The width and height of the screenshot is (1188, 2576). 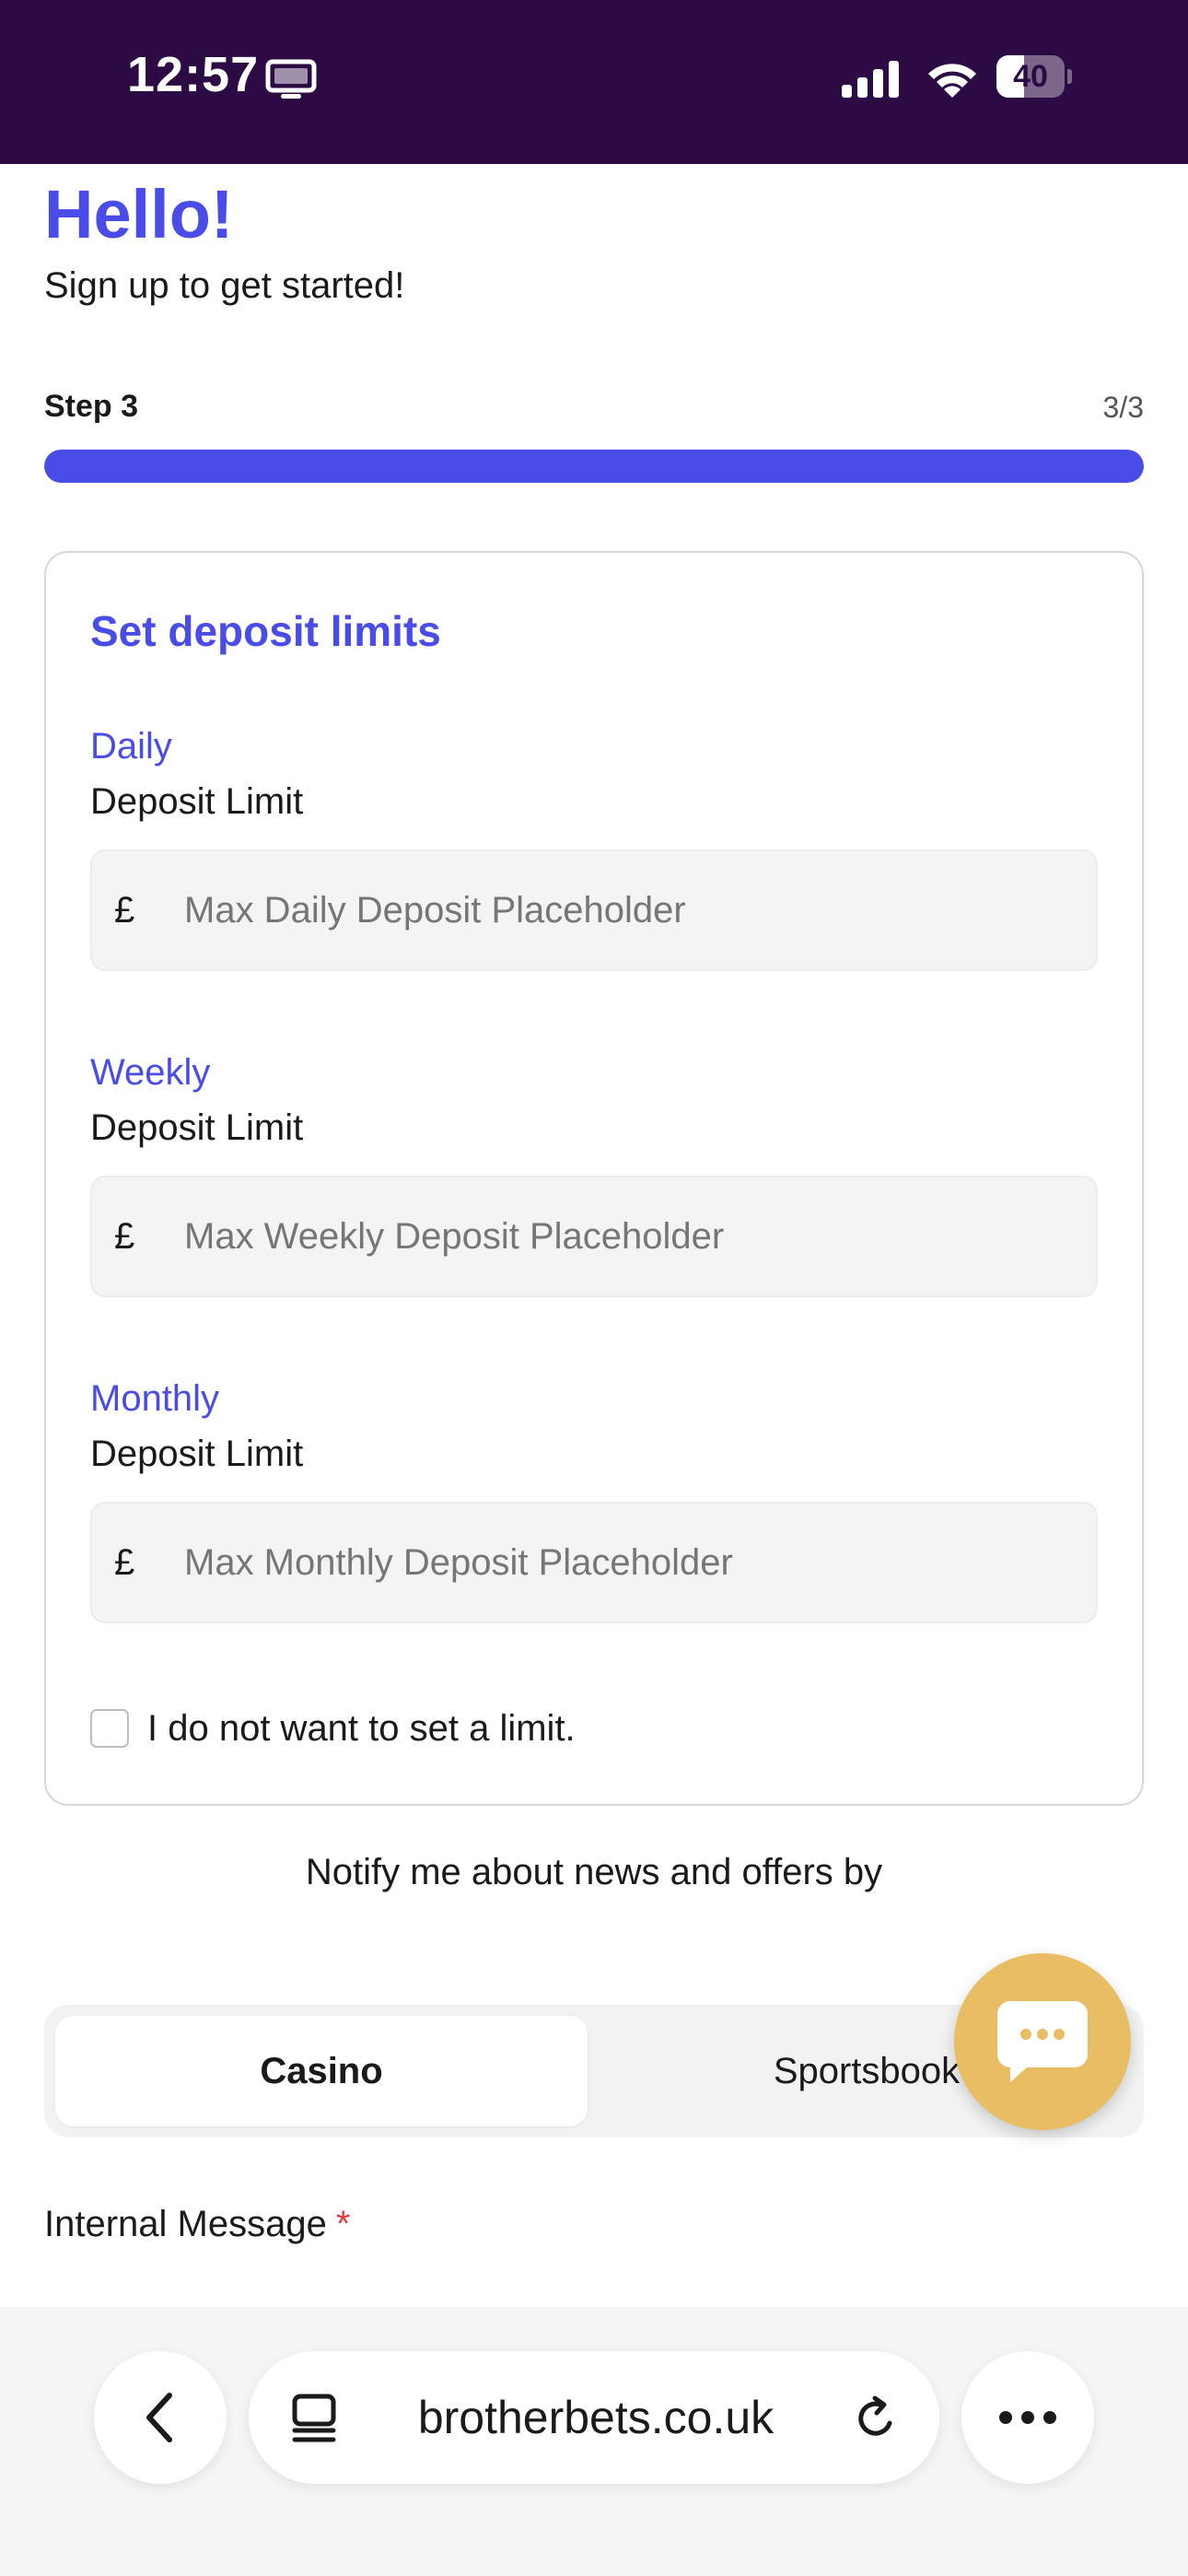 What do you see at coordinates (594, 1872) in the screenshot?
I see `notify-text: Notify me about news and offers by` at bounding box center [594, 1872].